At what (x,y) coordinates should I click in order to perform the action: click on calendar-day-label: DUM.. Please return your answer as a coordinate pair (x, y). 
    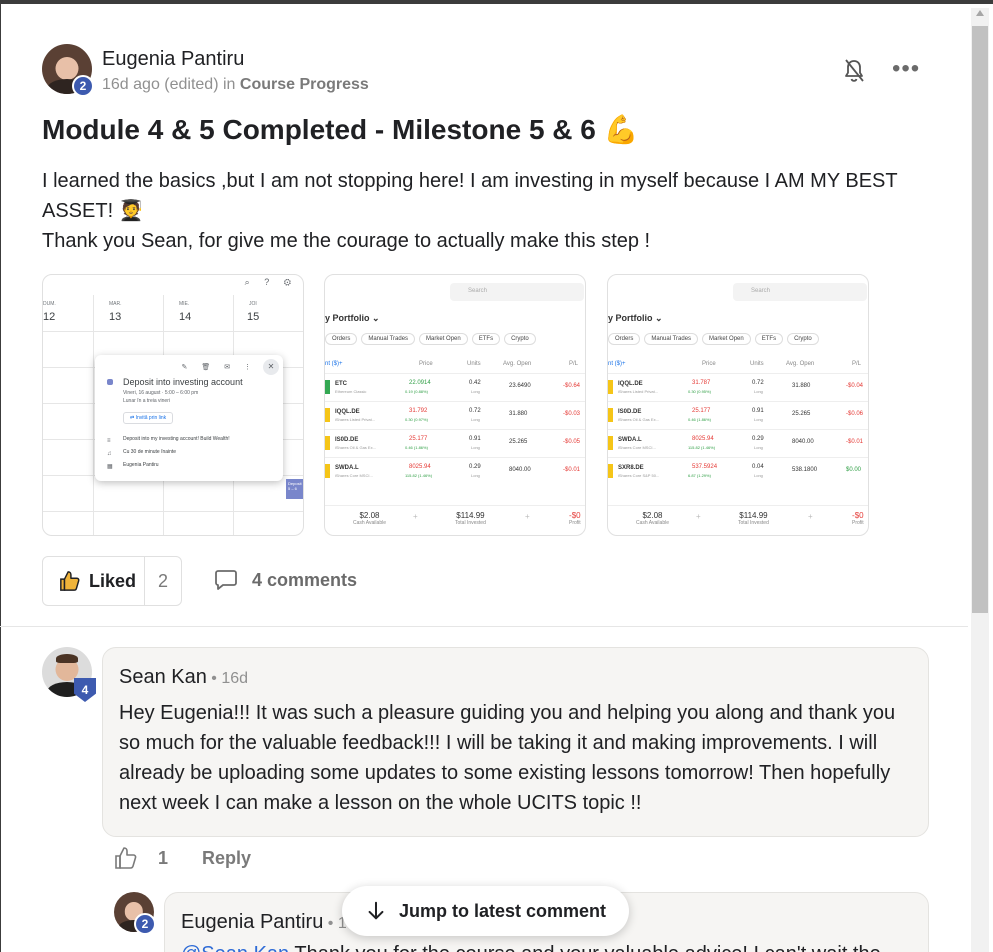
    Looking at the image, I should click on (49, 304).